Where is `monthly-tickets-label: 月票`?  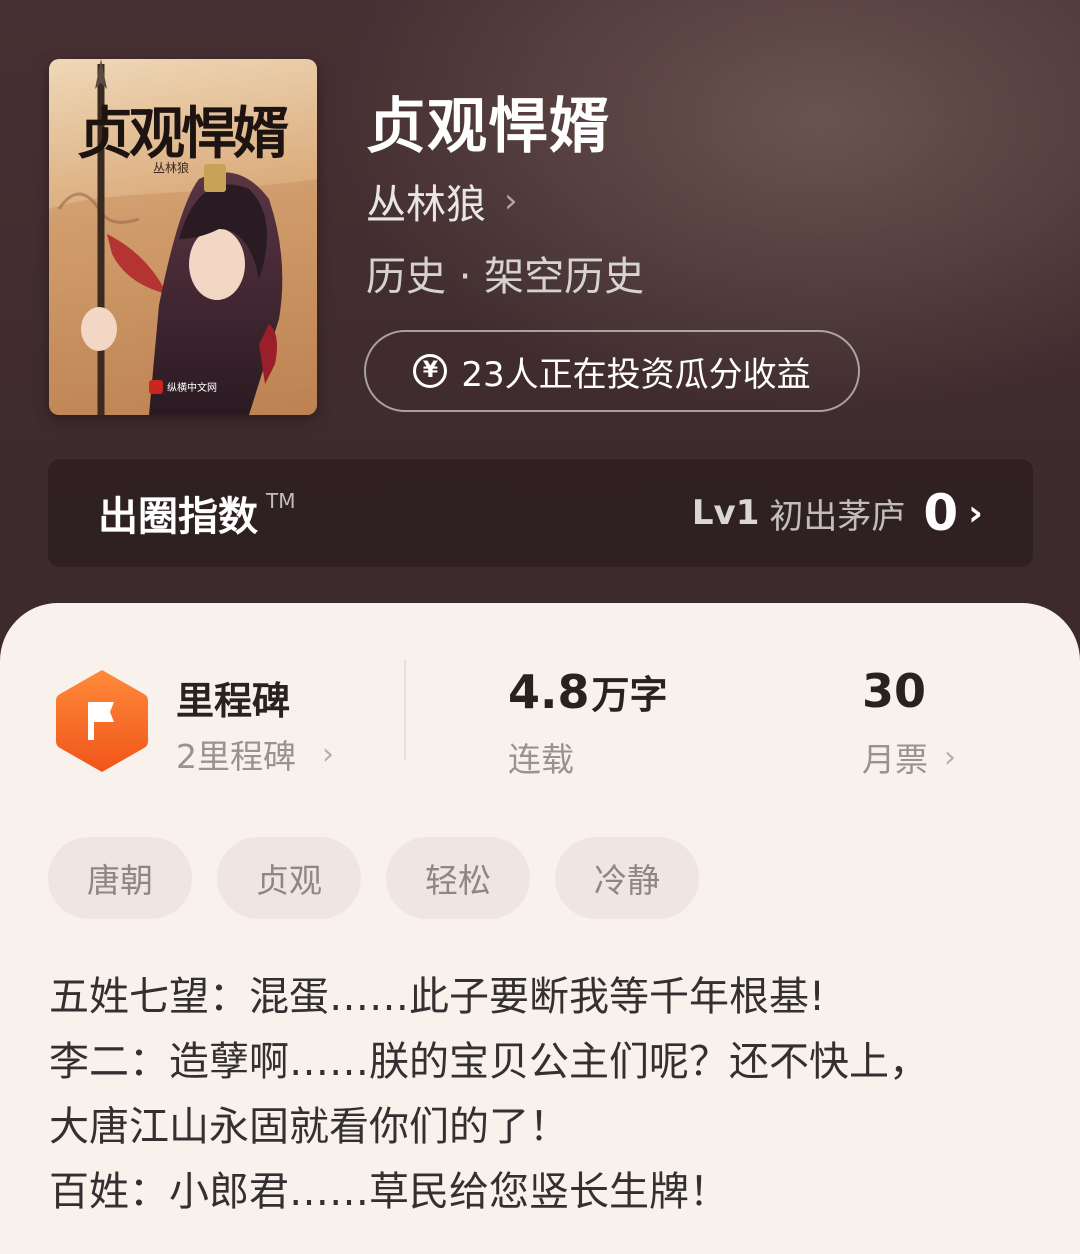
monthly-tickets-label: 月票 is located at coordinates (895, 759).